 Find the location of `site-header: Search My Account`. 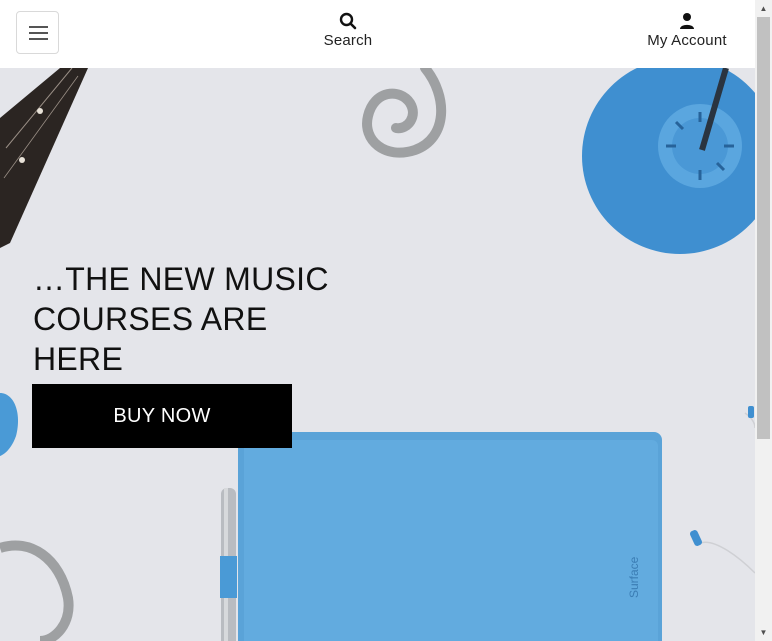

site-header: Search My Account is located at coordinates (377, 34).